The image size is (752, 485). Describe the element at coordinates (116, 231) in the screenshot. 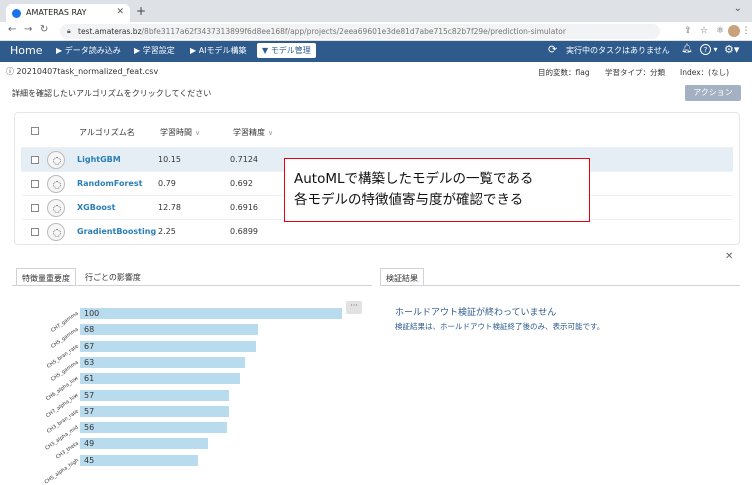

I see `algorithm-name: GradientBoosting` at that location.